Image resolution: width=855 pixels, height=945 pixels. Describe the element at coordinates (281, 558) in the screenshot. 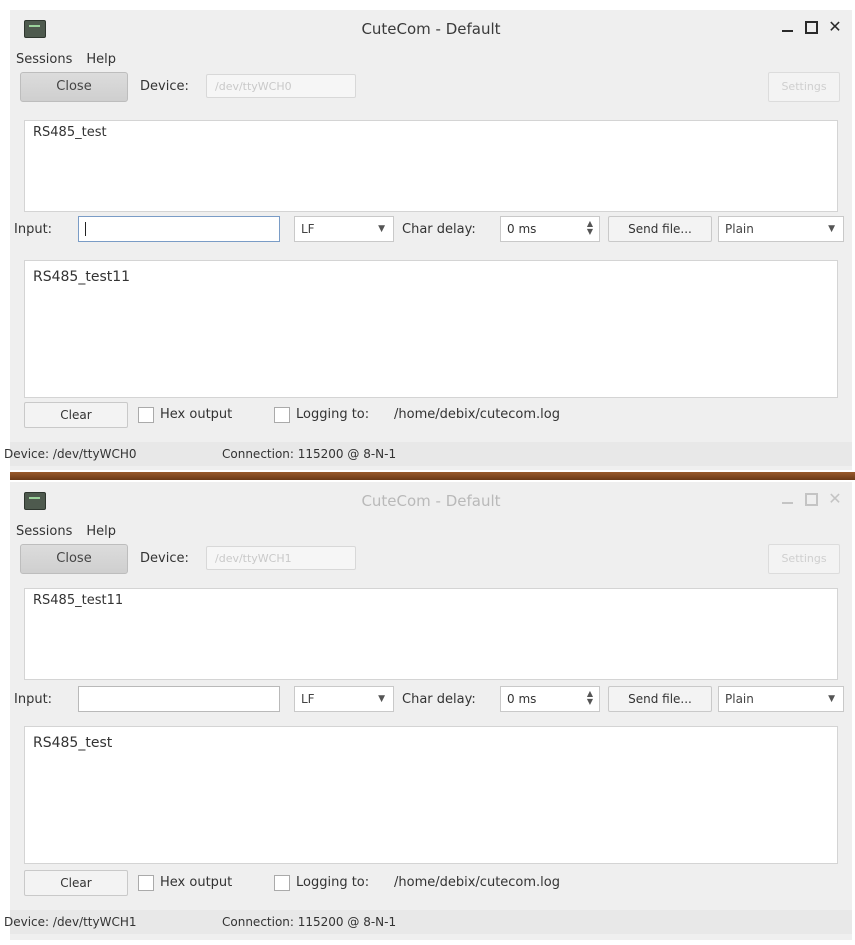

I see `device-select: /dev/ttyWCH1` at that location.